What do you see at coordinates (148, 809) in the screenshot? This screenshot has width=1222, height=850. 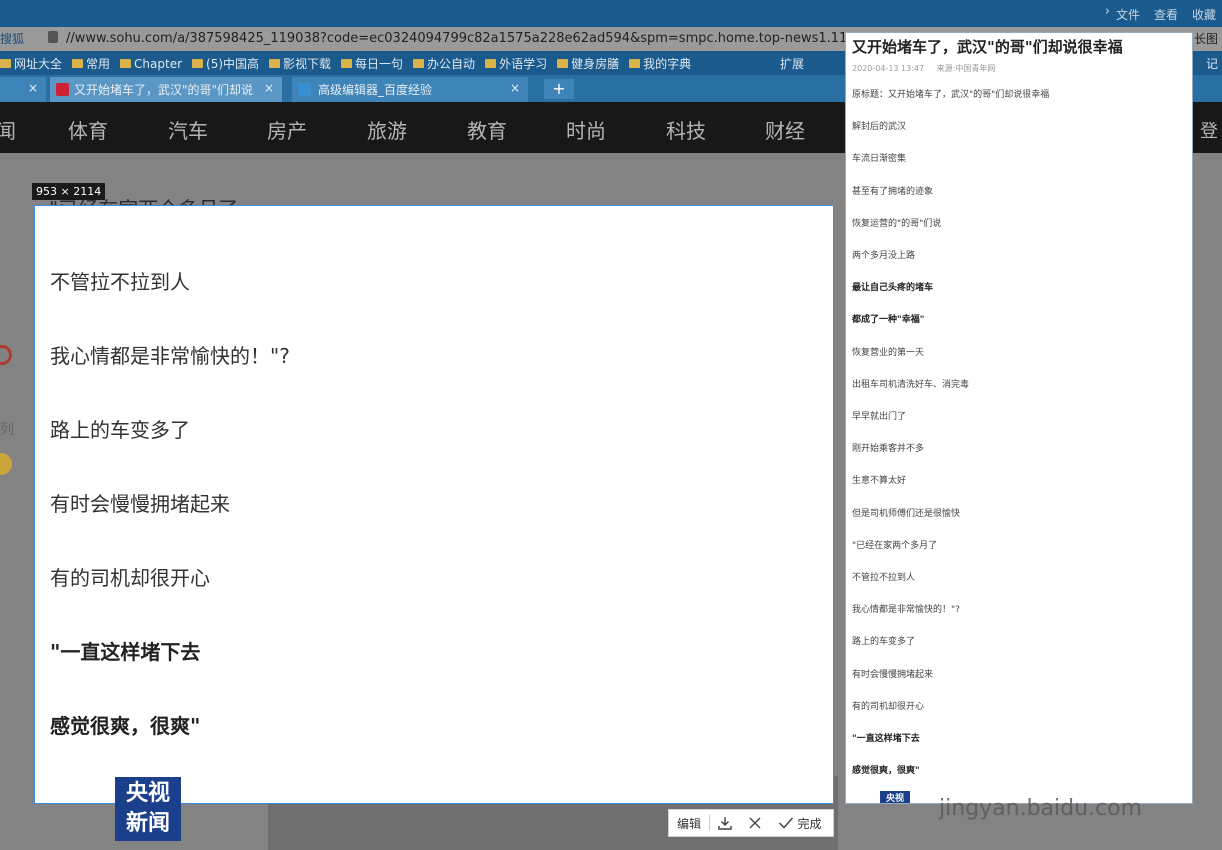 I see `cctv-news-logo: 央视 新闻` at bounding box center [148, 809].